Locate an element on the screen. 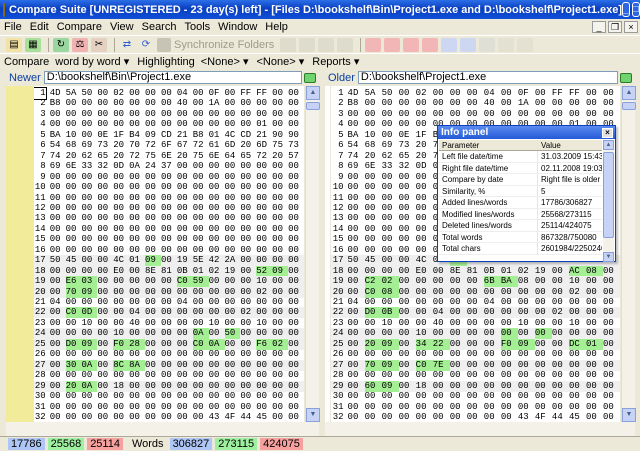  copy-left-icon is located at coordinates (288, 44).